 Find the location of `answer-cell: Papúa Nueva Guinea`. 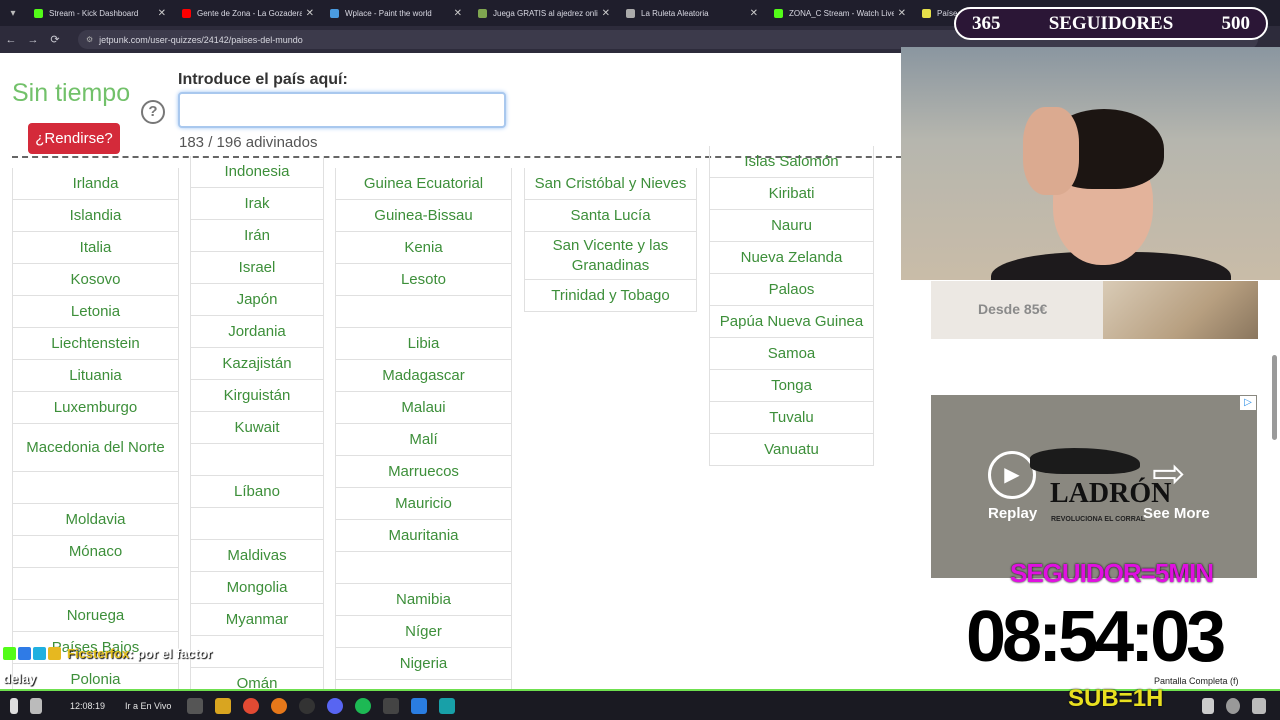

answer-cell: Papúa Nueva Guinea is located at coordinates (791, 322).